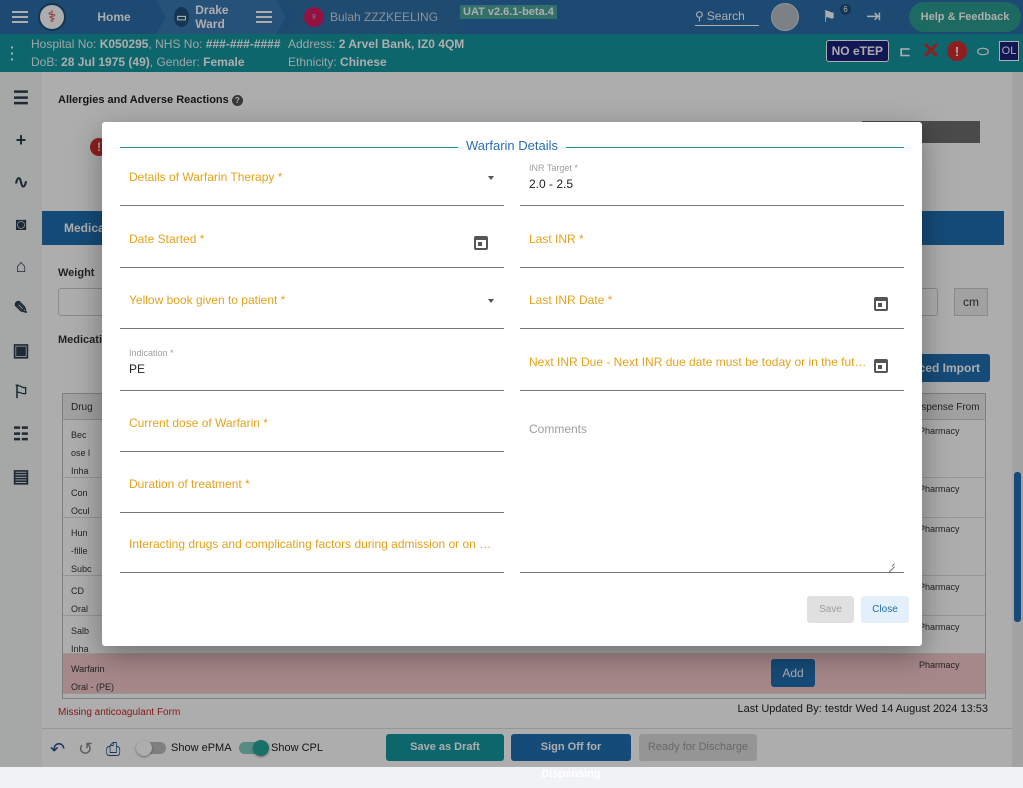 The width and height of the screenshot is (1023, 788). What do you see at coordinates (151, 353) in the screenshot?
I see `indication-label: Indication *` at bounding box center [151, 353].